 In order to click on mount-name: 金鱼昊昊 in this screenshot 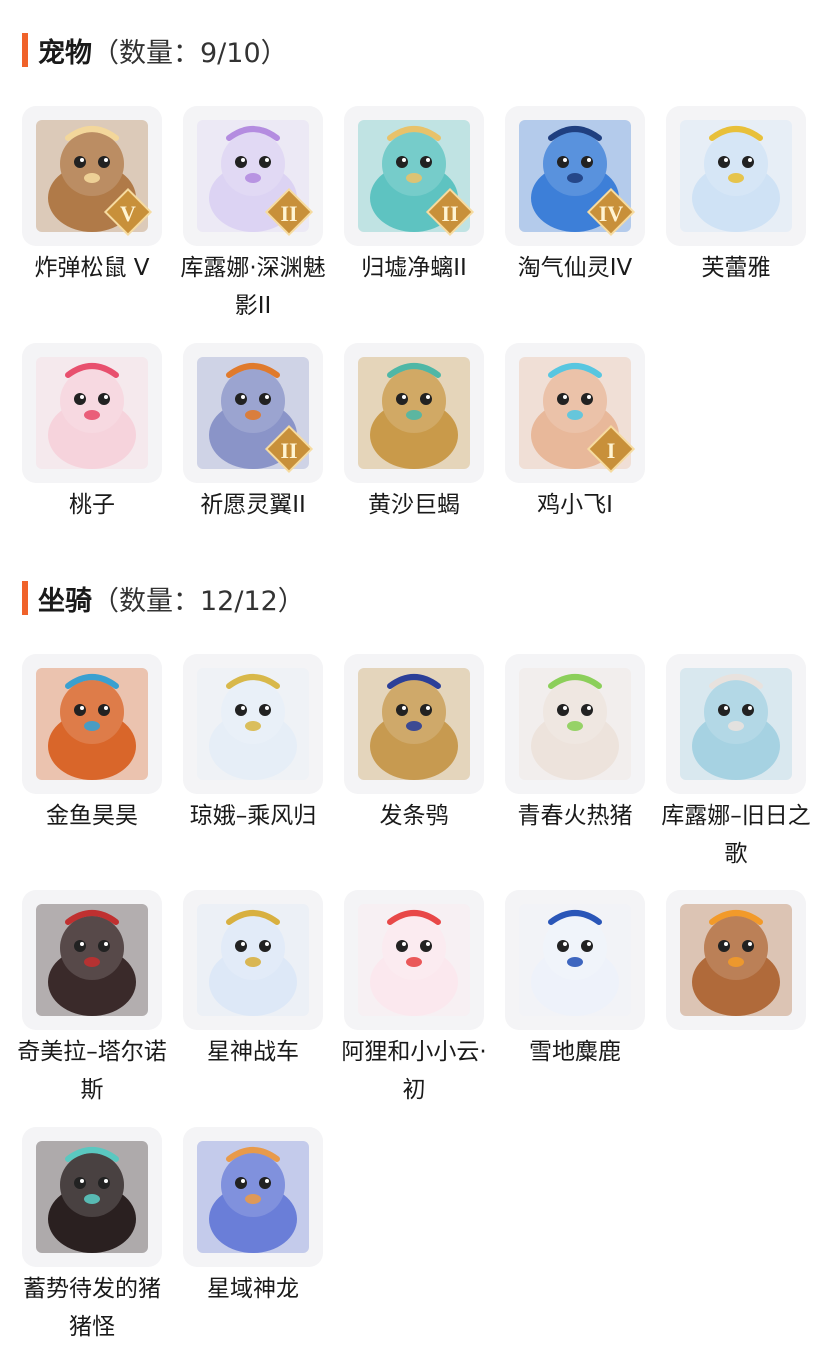, I will do `click(92, 816)`.